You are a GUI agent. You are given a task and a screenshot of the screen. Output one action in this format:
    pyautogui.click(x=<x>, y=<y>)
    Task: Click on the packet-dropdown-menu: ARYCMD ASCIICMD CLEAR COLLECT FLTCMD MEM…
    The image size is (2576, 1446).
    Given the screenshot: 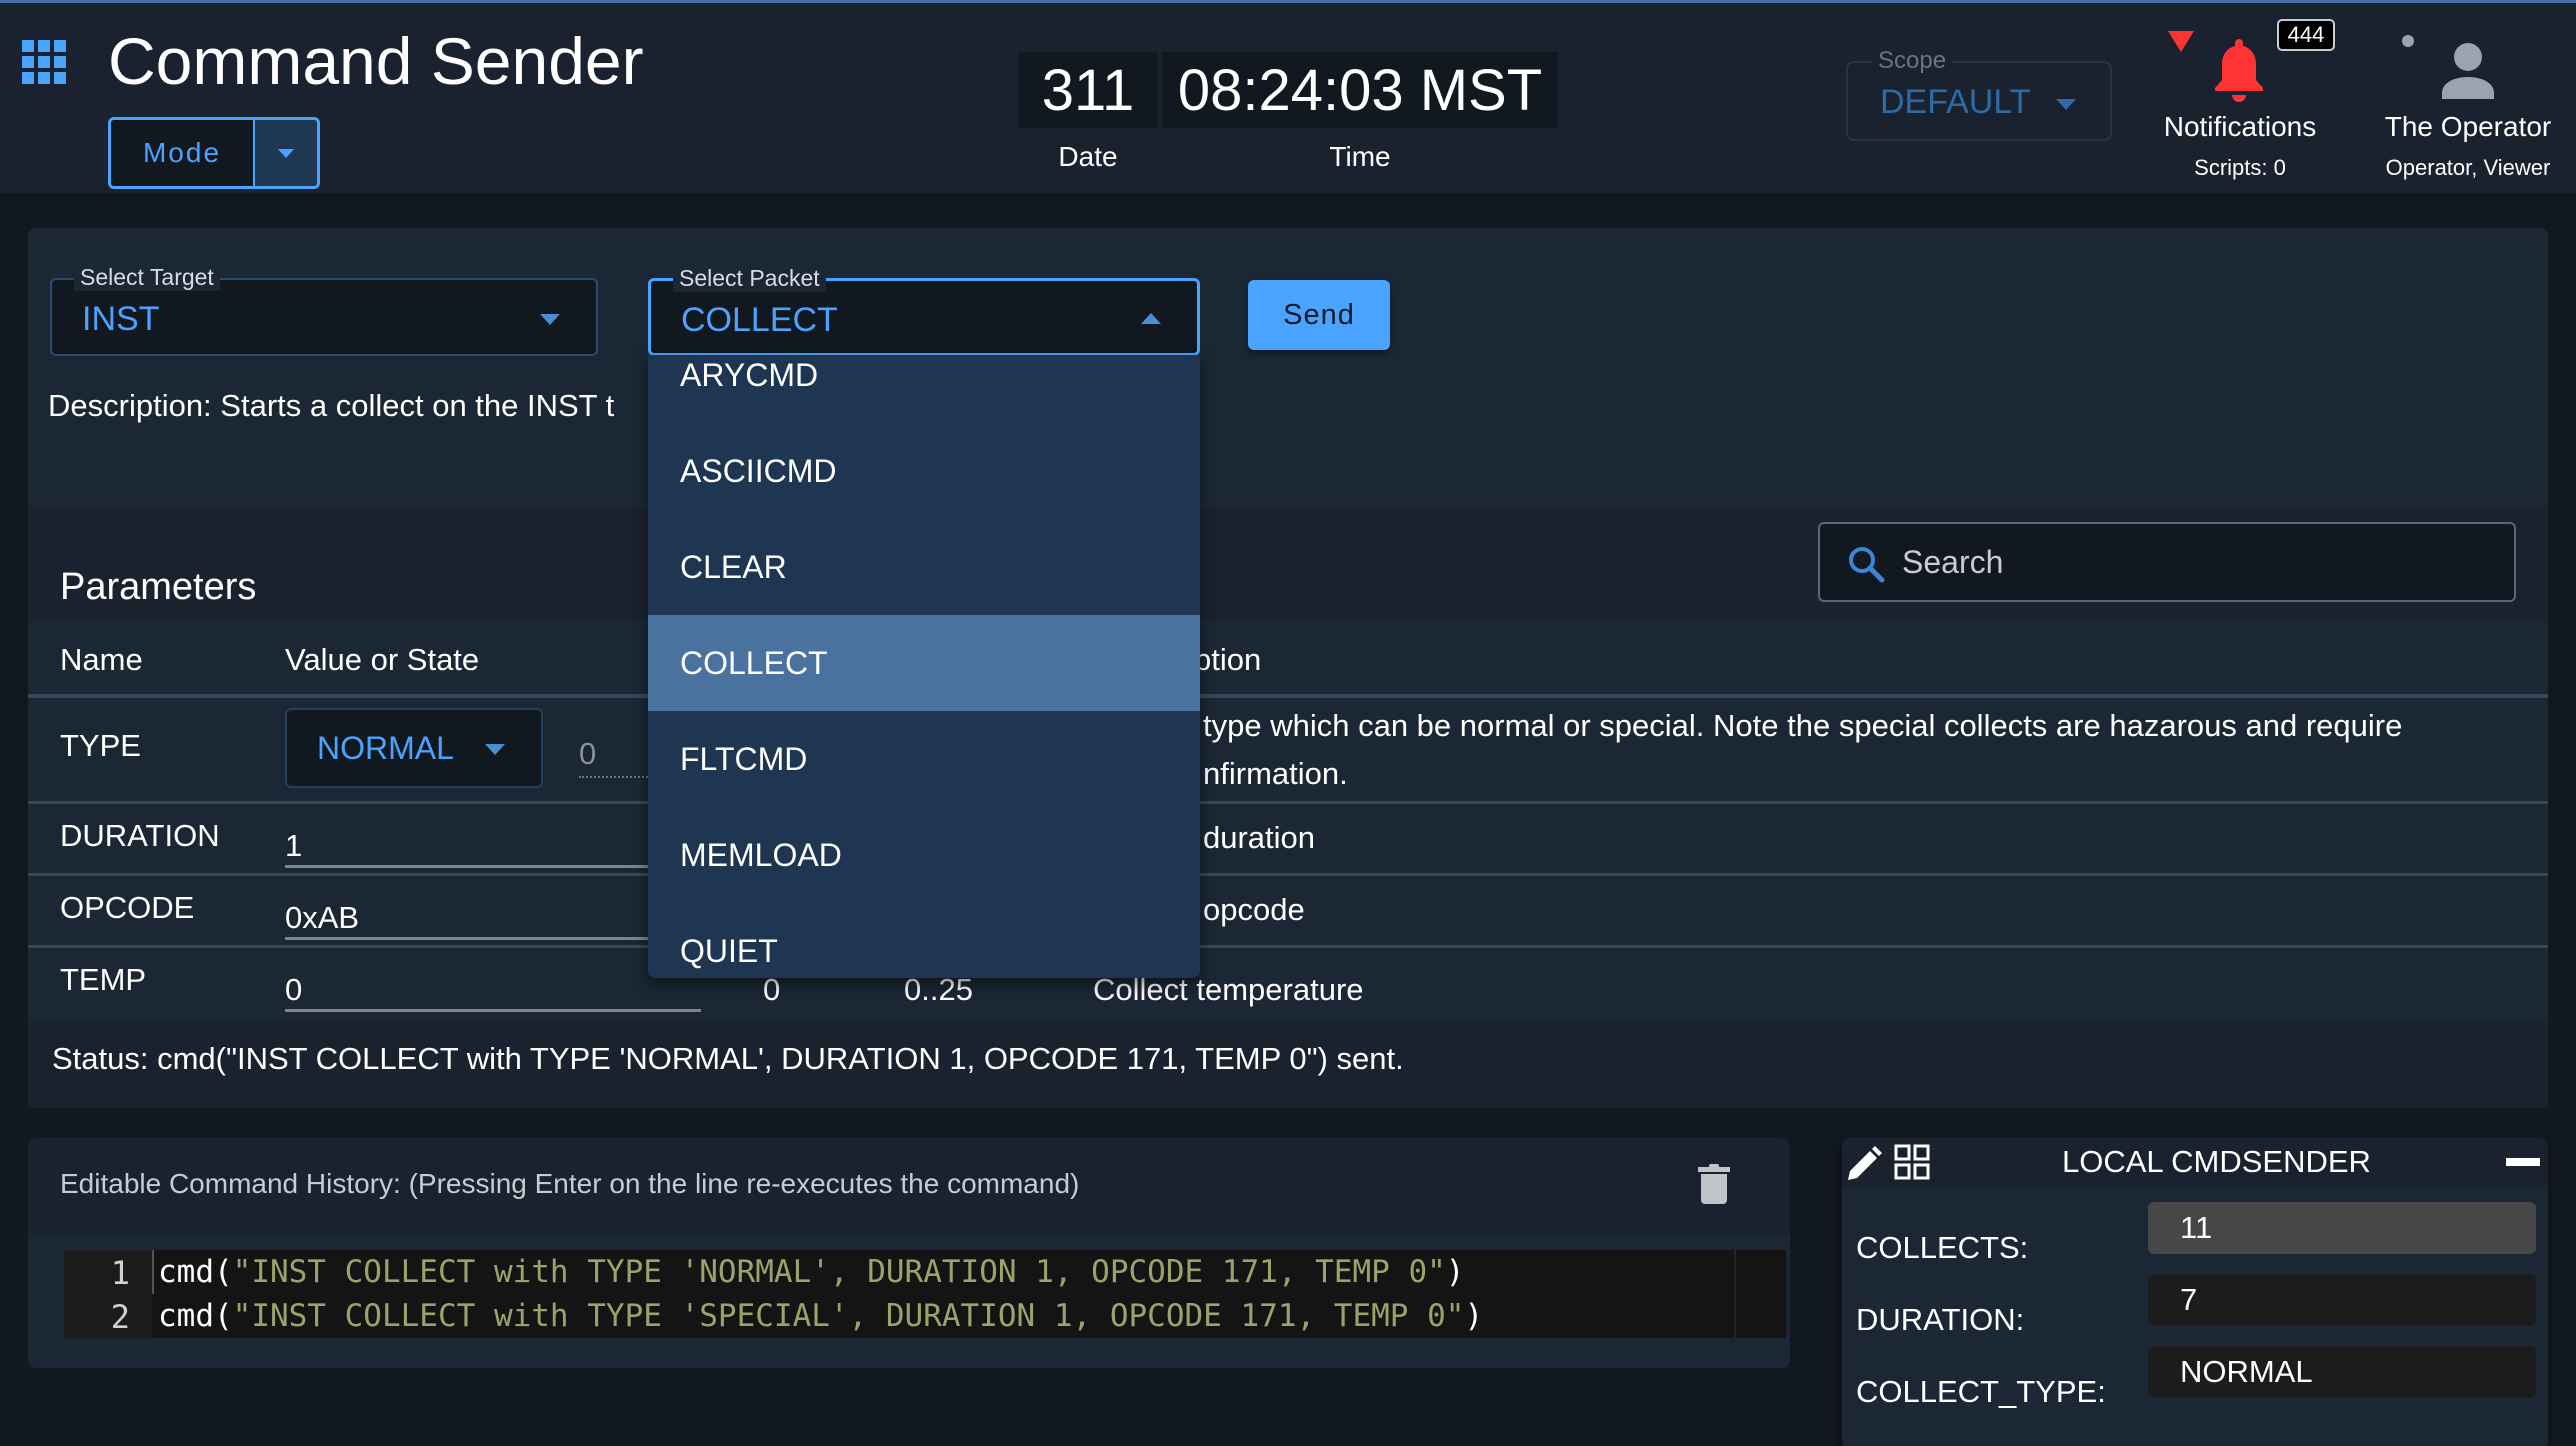 What is the action you would take?
    pyautogui.click(x=924, y=666)
    